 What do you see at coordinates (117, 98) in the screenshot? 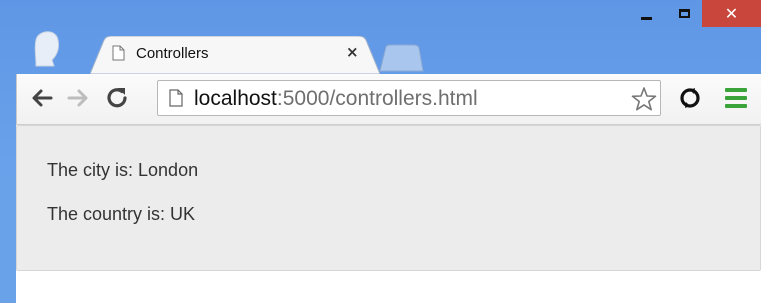
I see `reload-icon` at bounding box center [117, 98].